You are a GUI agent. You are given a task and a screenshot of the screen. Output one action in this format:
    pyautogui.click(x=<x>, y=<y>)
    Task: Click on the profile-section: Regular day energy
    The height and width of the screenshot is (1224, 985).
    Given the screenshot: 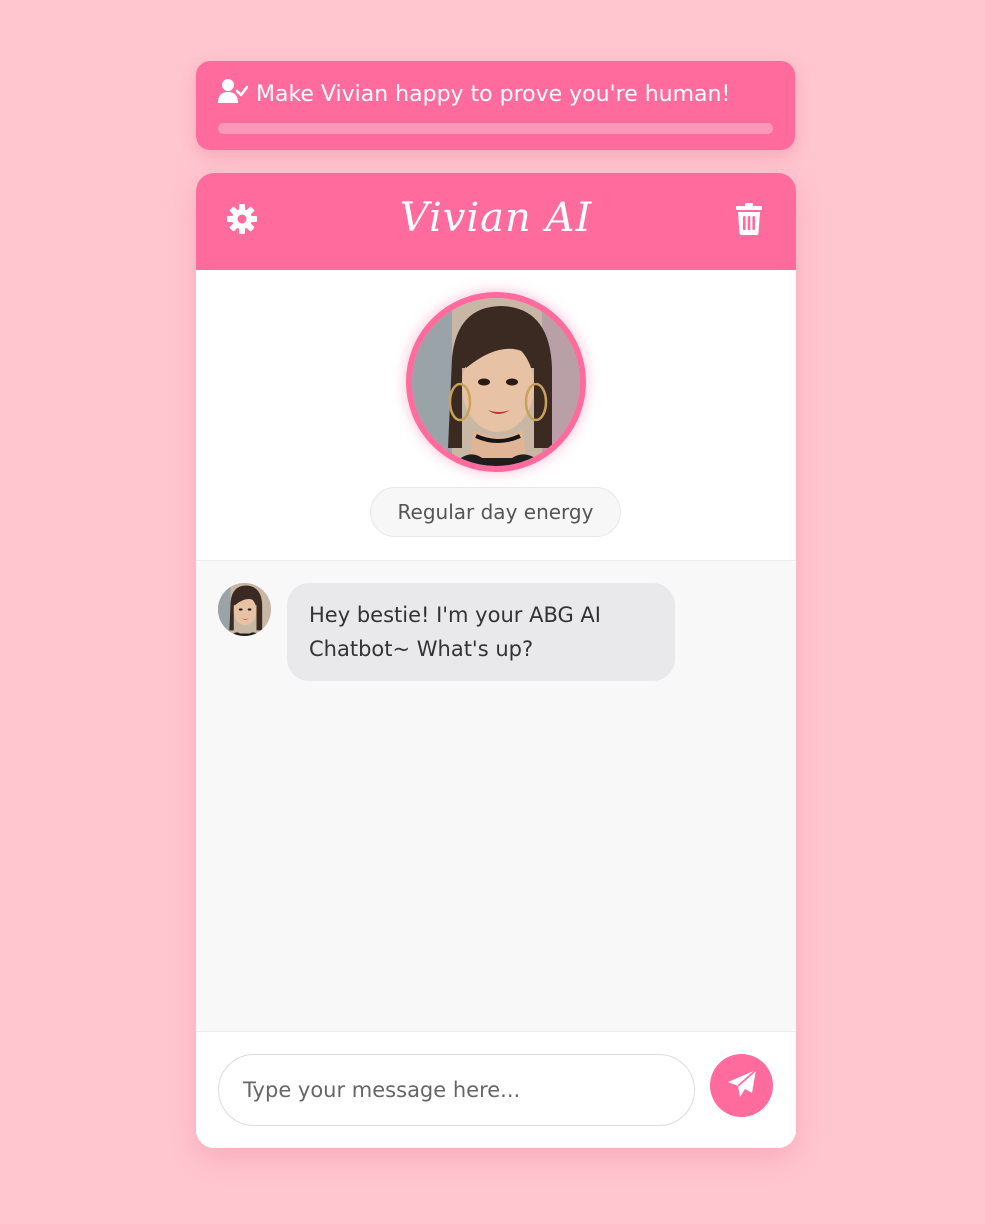 What is the action you would take?
    pyautogui.click(x=496, y=415)
    